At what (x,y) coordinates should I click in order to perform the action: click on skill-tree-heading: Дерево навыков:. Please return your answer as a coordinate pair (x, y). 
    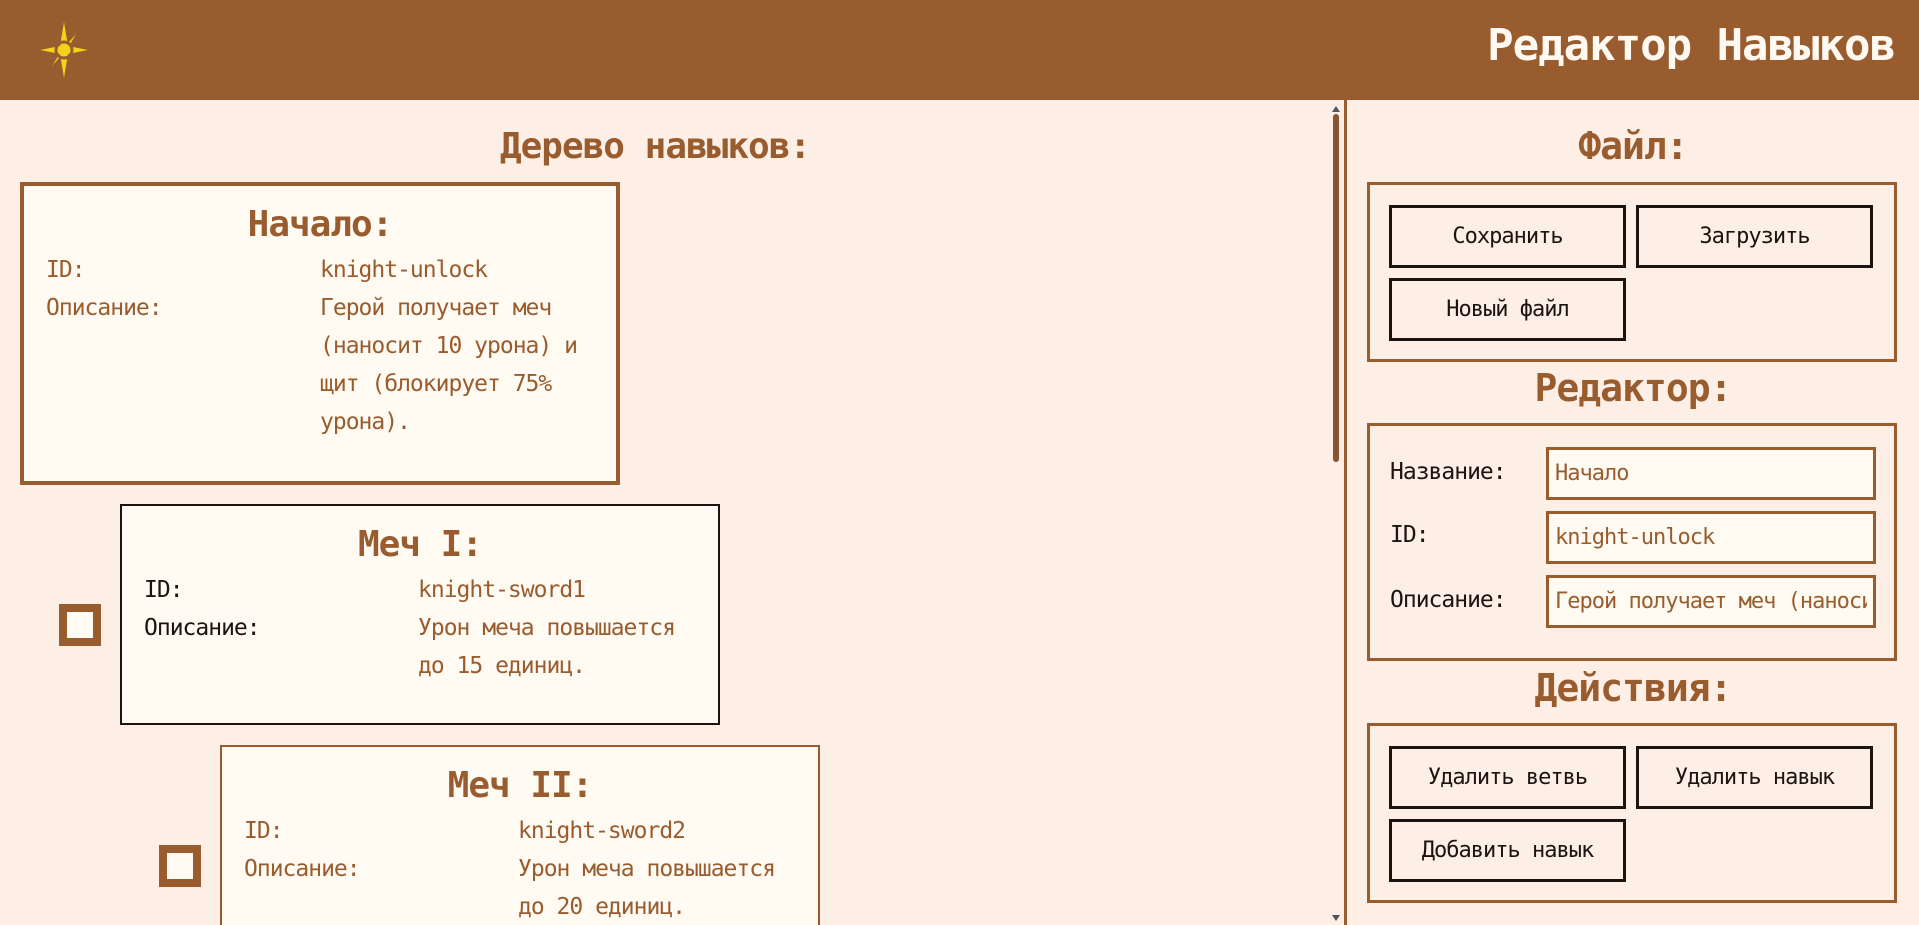
    Looking at the image, I should click on (655, 146).